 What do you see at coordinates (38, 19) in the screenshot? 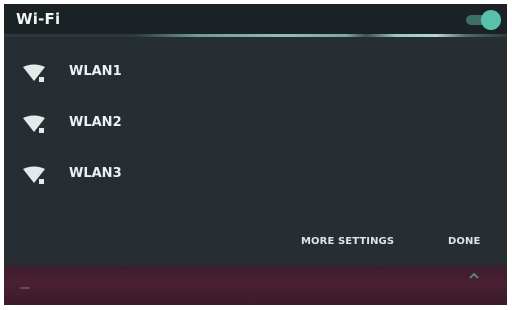
I see `dialog-title: Wi-Fi` at bounding box center [38, 19].